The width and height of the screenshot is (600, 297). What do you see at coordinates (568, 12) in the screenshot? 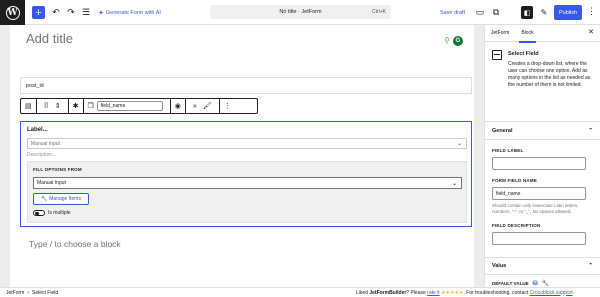
I see `publish-button: Publish` at bounding box center [568, 12].